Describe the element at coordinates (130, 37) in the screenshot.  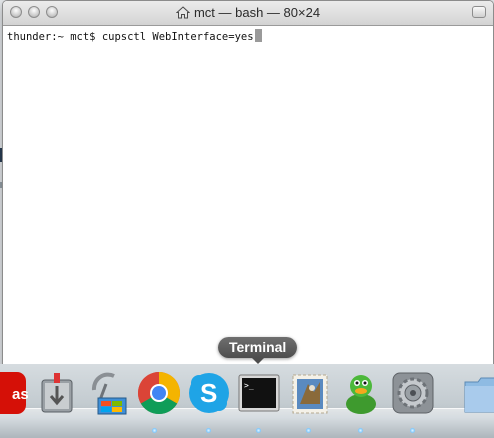
I see `command-line: thunder:~ mct$ cupsctl WebInterface=yes` at that location.